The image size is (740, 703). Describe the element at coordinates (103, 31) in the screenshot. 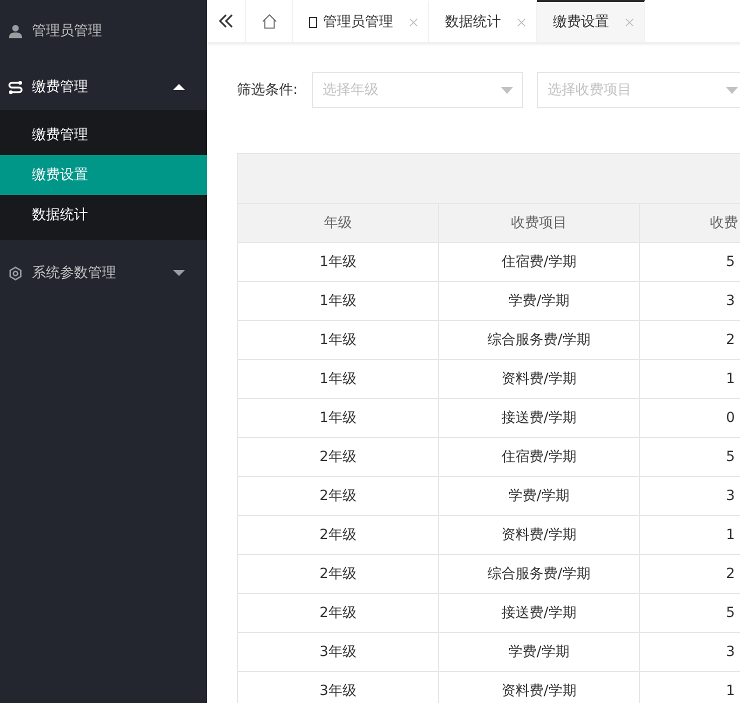

I see `sidebar-item: 管理员管理` at that location.